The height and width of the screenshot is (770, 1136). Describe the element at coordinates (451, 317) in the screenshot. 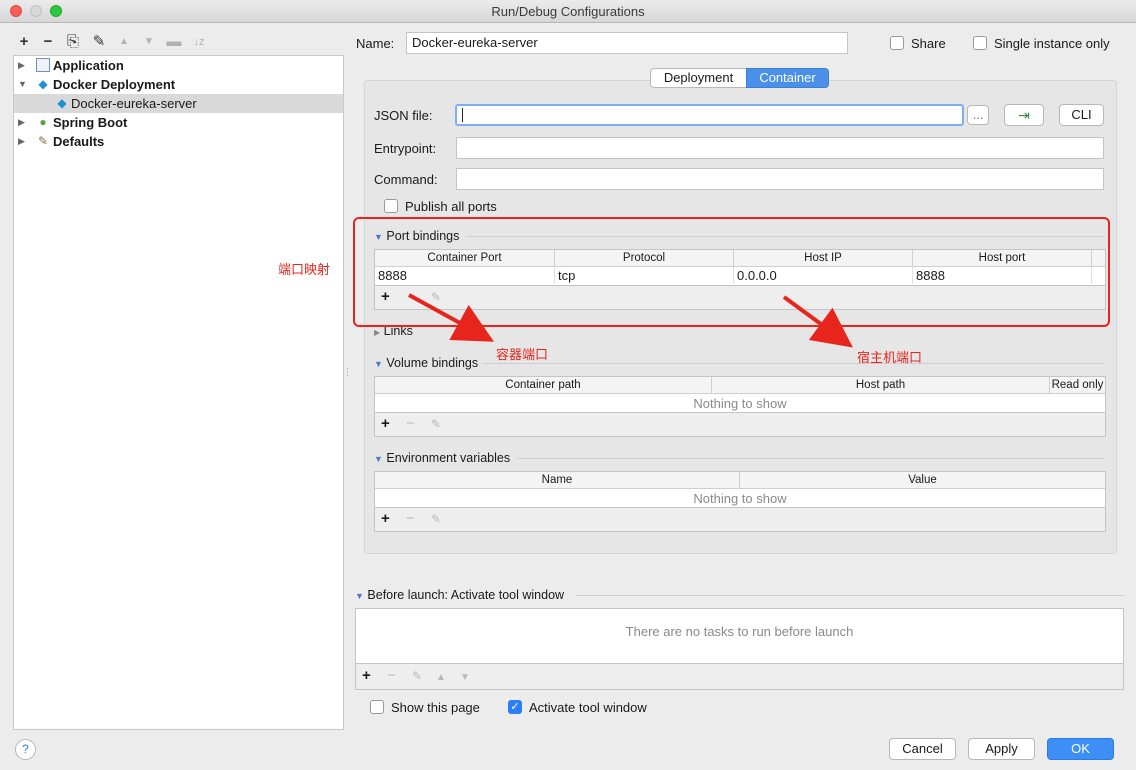

I see `container-port-arrow` at that location.